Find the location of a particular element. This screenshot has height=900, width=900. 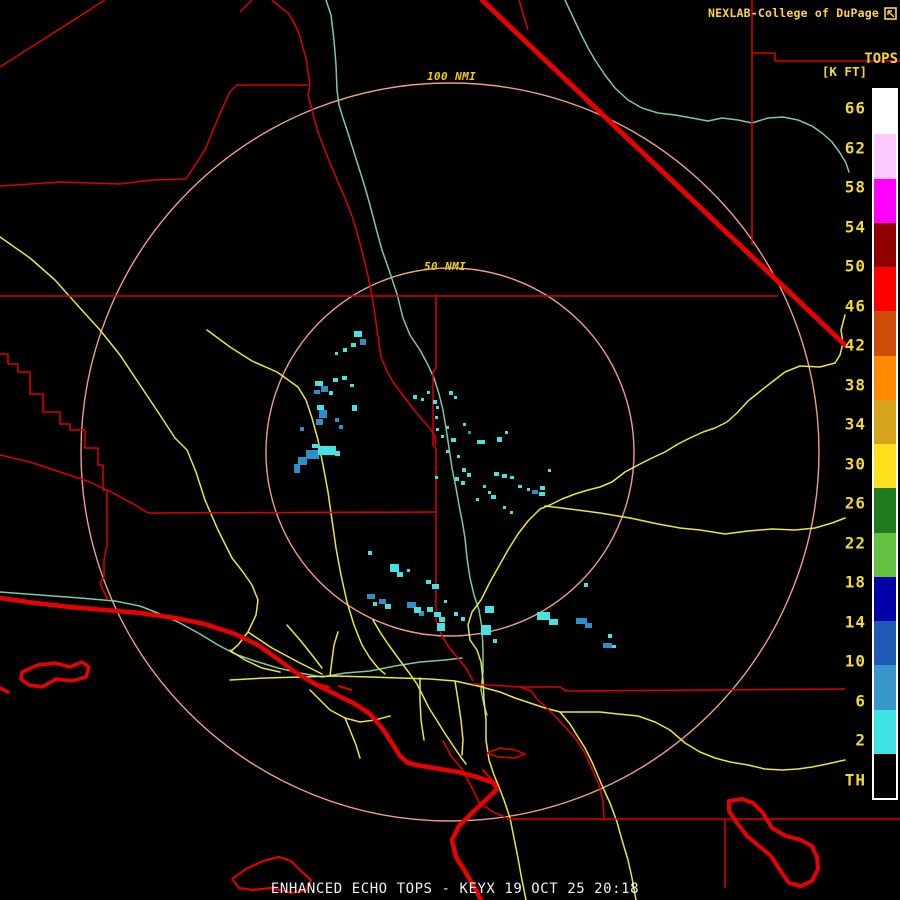

legend-label-10: 10 is located at coordinates (855, 661).